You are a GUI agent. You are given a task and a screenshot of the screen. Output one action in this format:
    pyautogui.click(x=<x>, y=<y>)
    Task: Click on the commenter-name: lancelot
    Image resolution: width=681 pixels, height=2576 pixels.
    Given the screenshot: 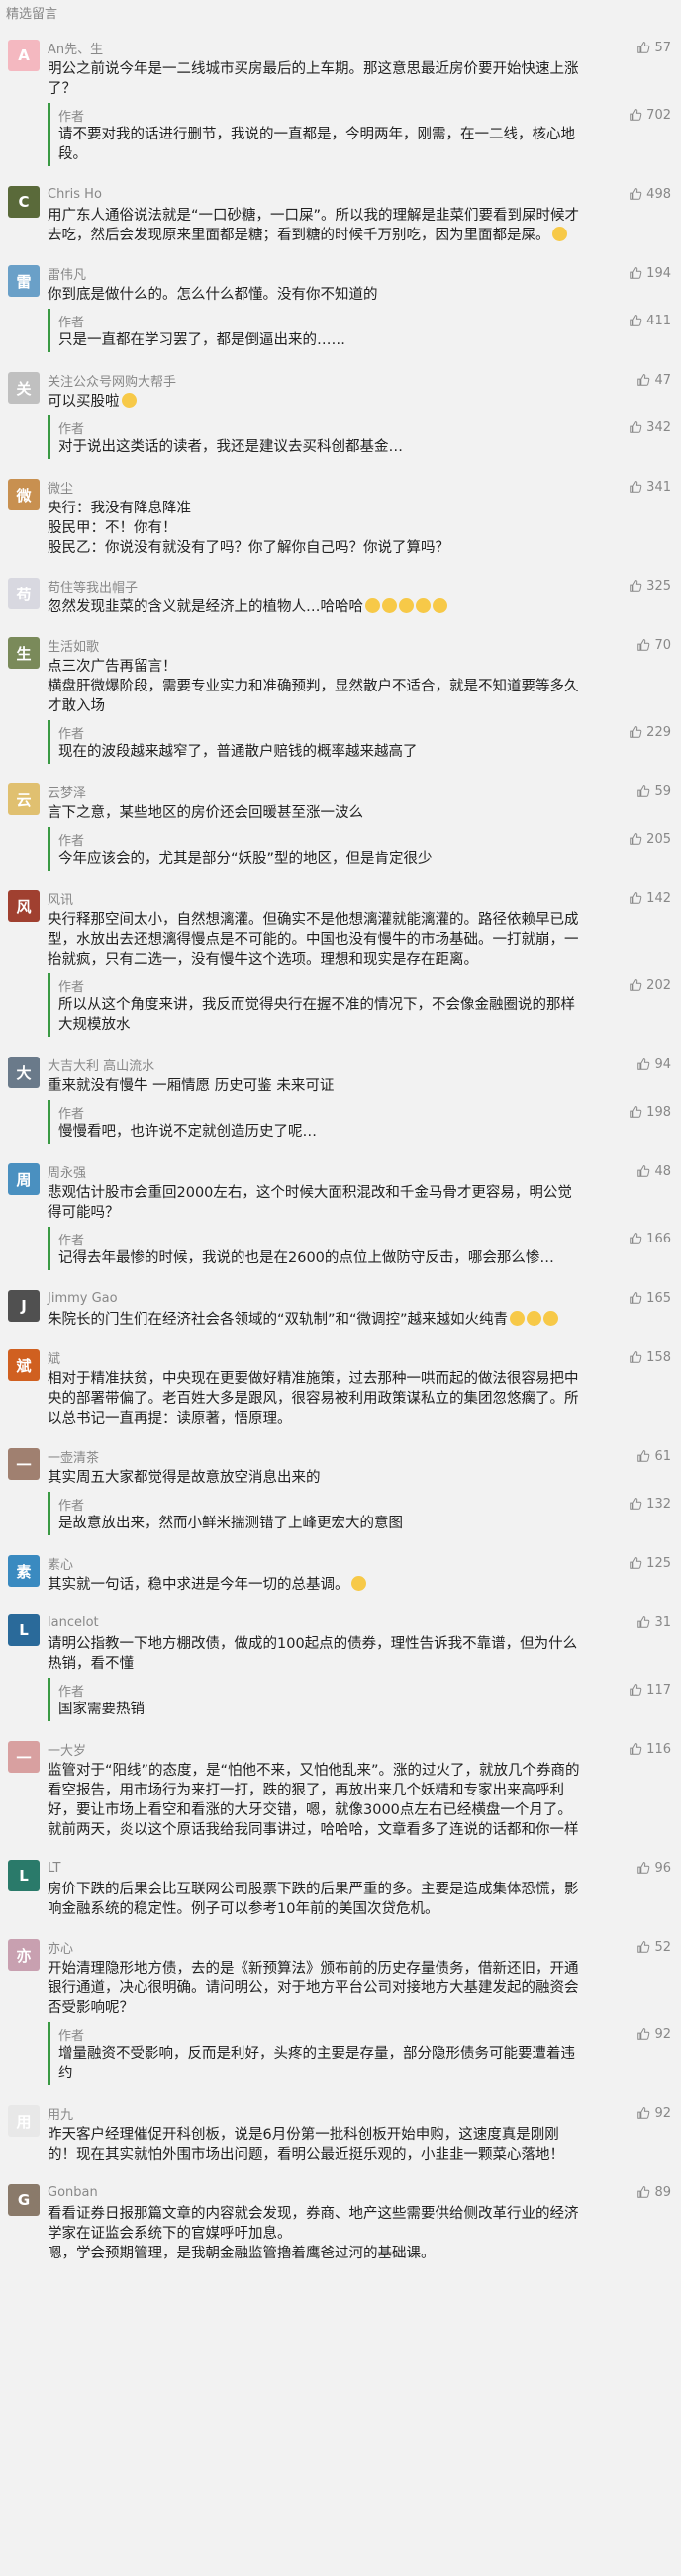 What is the action you would take?
    pyautogui.click(x=73, y=1622)
    